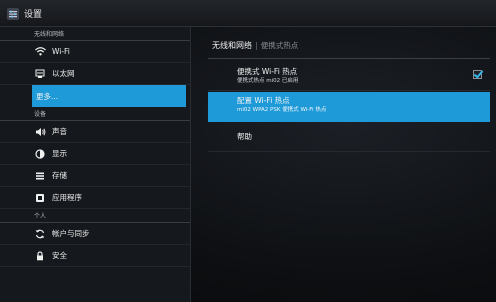  I want to click on pref-summary: mi02 WPA2 PSK 便携式 Wi-Fi 热点, so click(282, 110).